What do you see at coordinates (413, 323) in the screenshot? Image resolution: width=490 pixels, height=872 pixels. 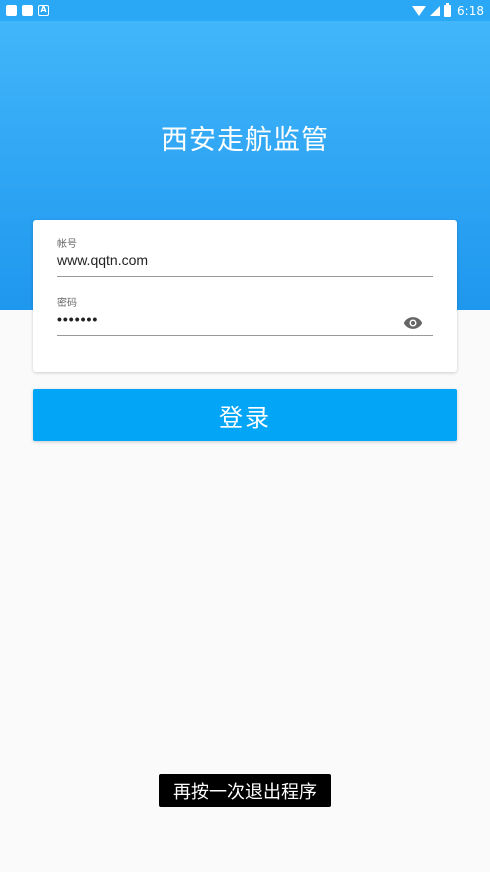 I see `eye-icon` at bounding box center [413, 323].